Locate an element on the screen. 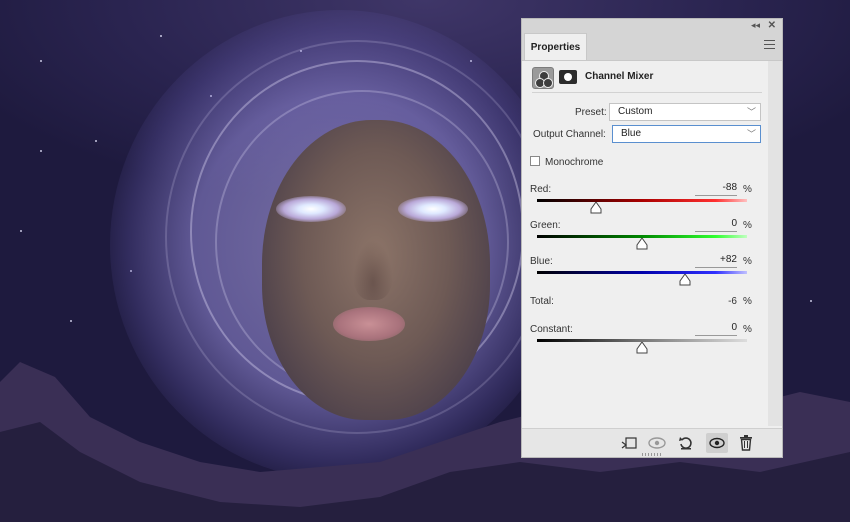 This screenshot has width=850, height=522. green-label: Green: is located at coordinates (545, 225).